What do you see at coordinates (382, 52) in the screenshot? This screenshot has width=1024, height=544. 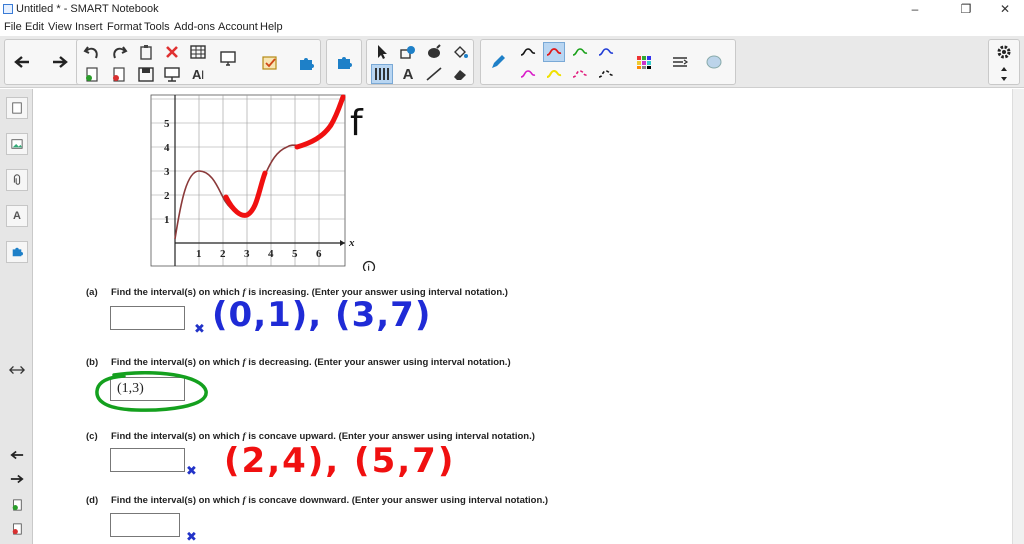 I see `select-arrow-icon` at bounding box center [382, 52].